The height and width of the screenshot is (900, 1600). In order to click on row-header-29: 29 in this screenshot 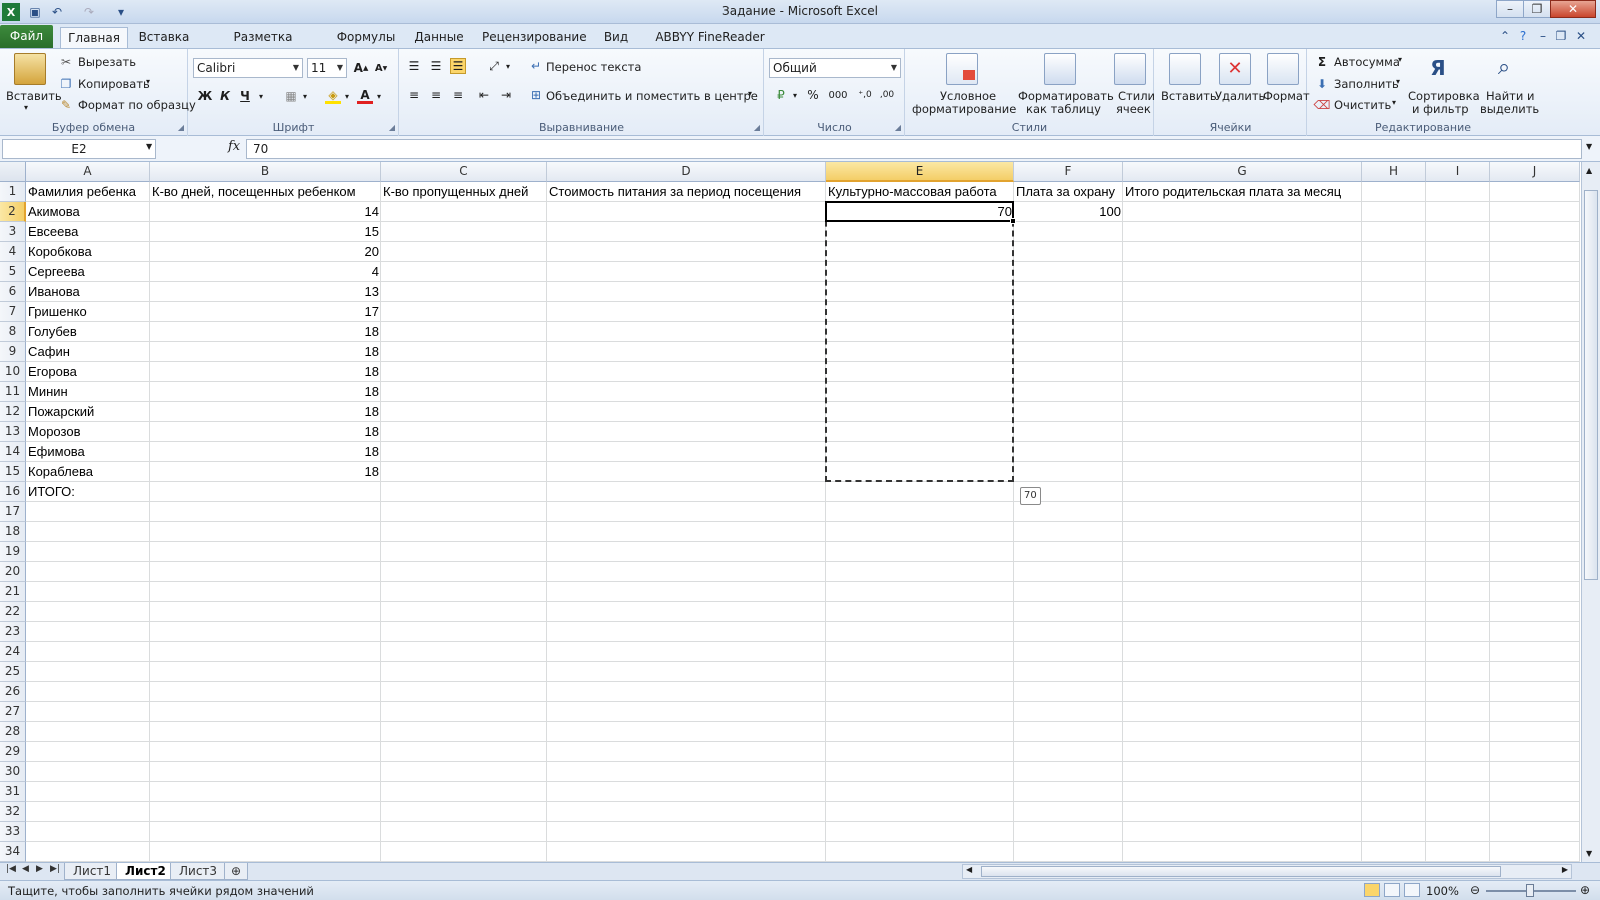, I will do `click(13, 752)`.